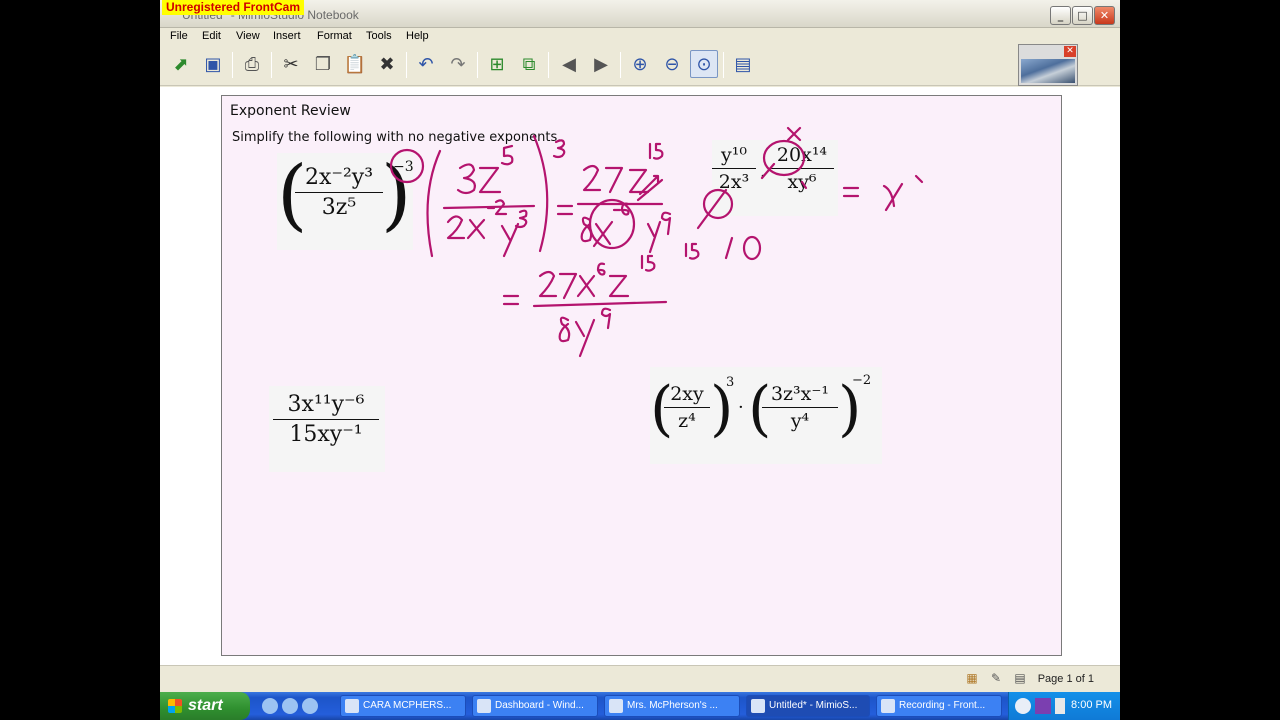 Image resolution: width=1280 pixels, height=720 pixels. Describe the element at coordinates (1082, 15) in the screenshot. I see `maximize-icon: □` at that location.